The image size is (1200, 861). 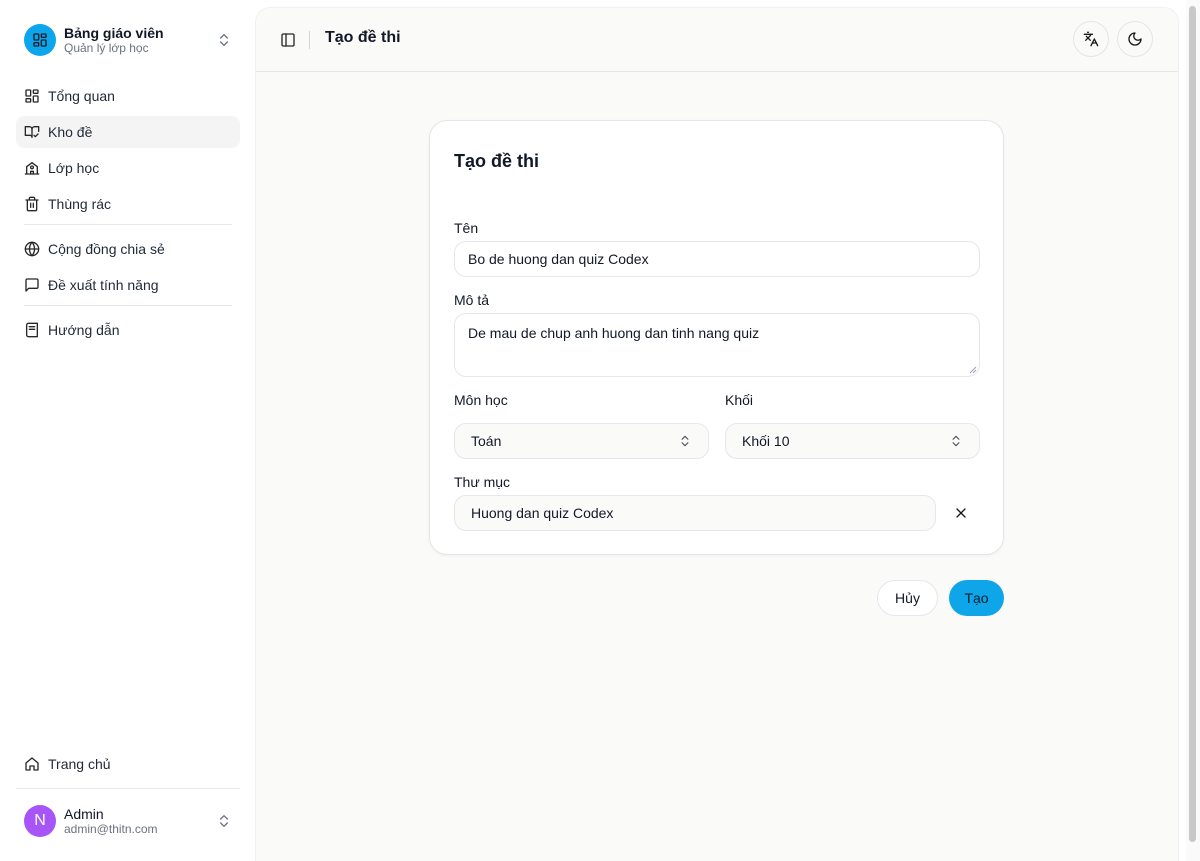 What do you see at coordinates (114, 32) in the screenshot?
I see `brand-title: Bảng giáo viên` at bounding box center [114, 32].